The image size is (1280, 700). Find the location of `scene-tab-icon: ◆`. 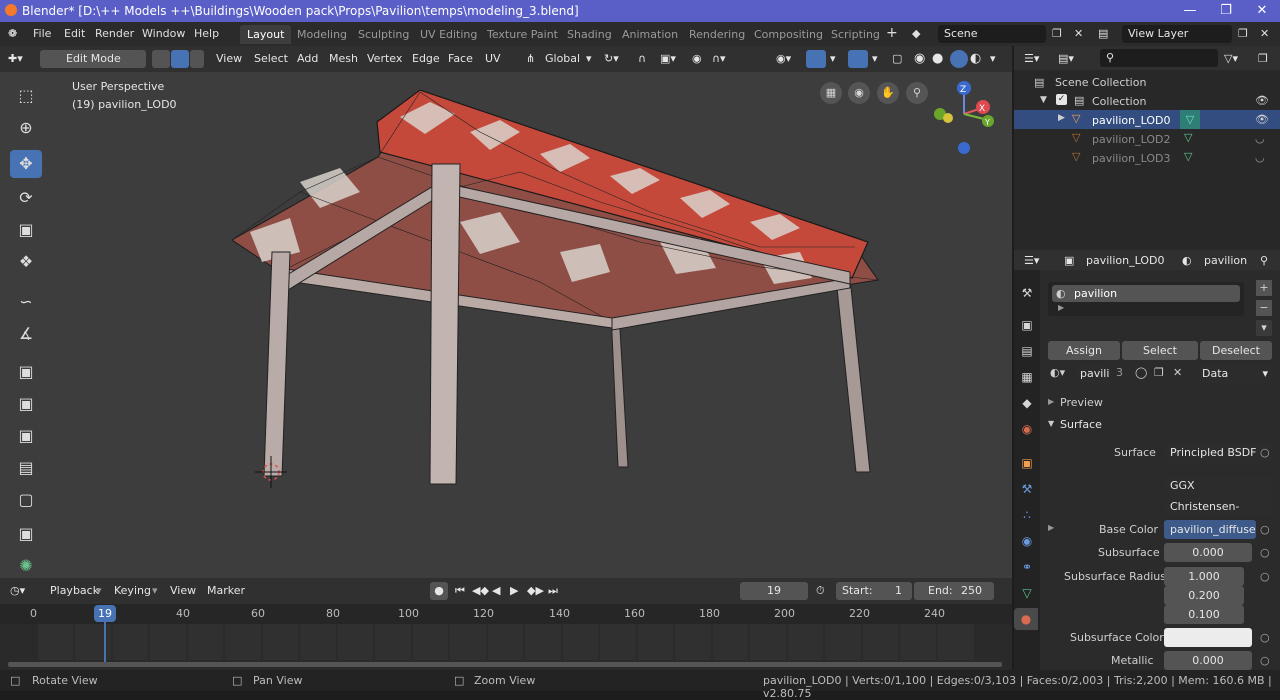

scene-tab-icon: ◆ is located at coordinates (1027, 403).